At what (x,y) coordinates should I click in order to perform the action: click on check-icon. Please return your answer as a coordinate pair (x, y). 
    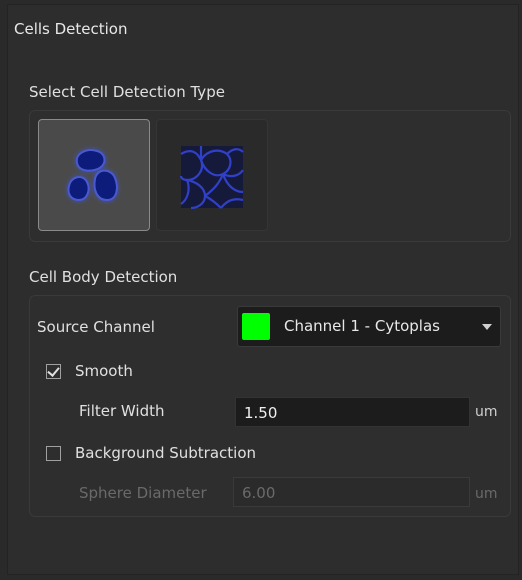
    Looking at the image, I should click on (53, 370).